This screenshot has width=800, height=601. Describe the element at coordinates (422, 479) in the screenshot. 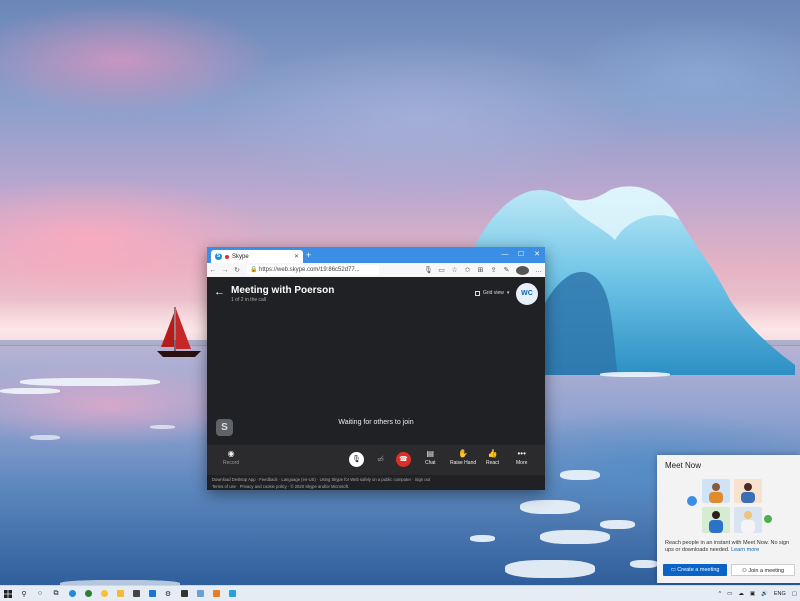

I see `footer-signout-link: Sign out` at that location.